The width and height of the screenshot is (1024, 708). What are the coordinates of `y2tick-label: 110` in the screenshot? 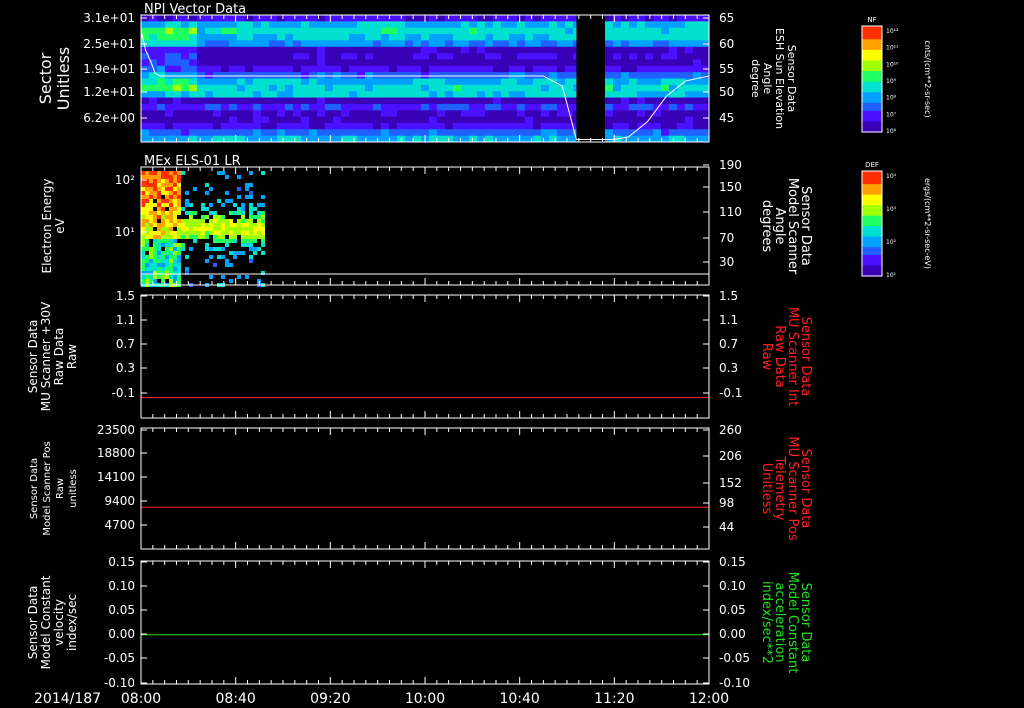 It's located at (730, 212).